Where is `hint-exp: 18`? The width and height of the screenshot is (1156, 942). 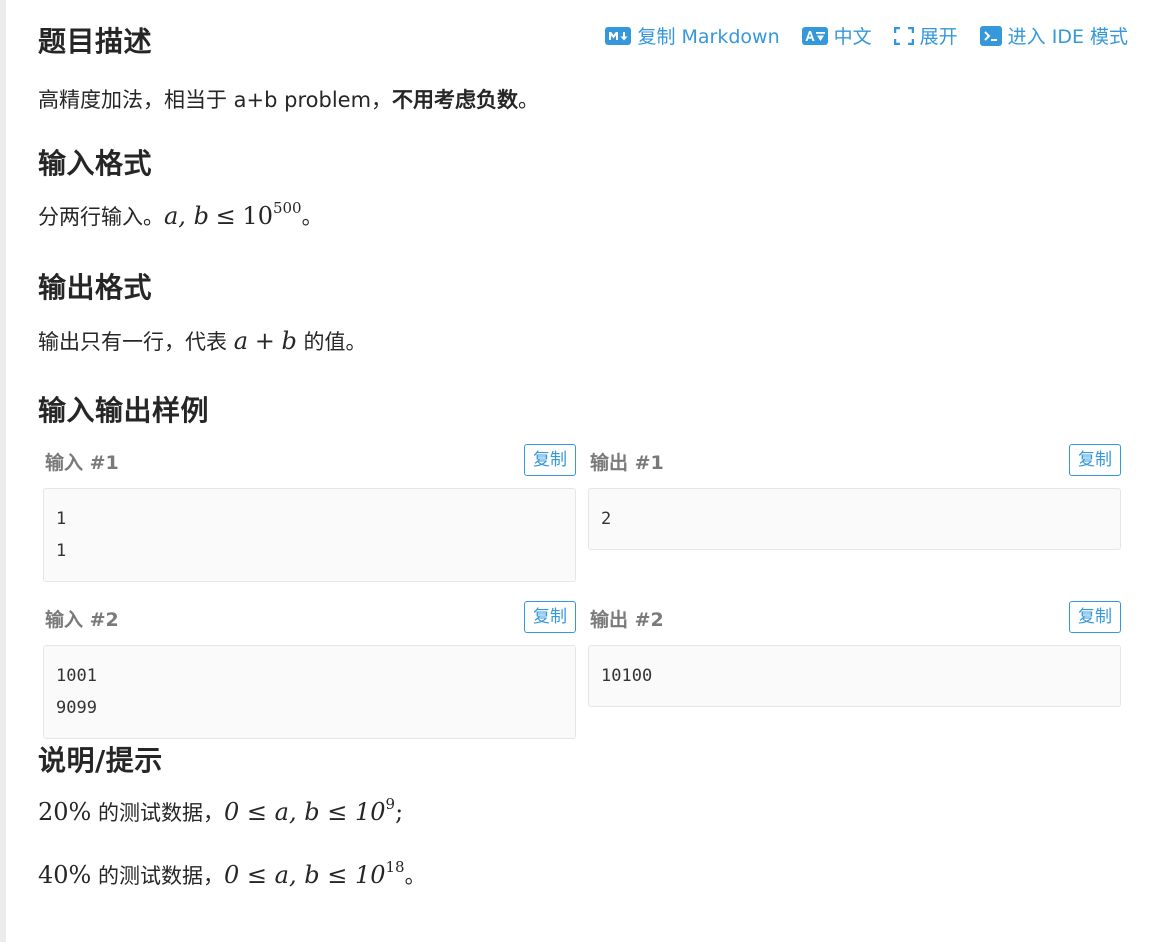 hint-exp: 18 is located at coordinates (395, 867).